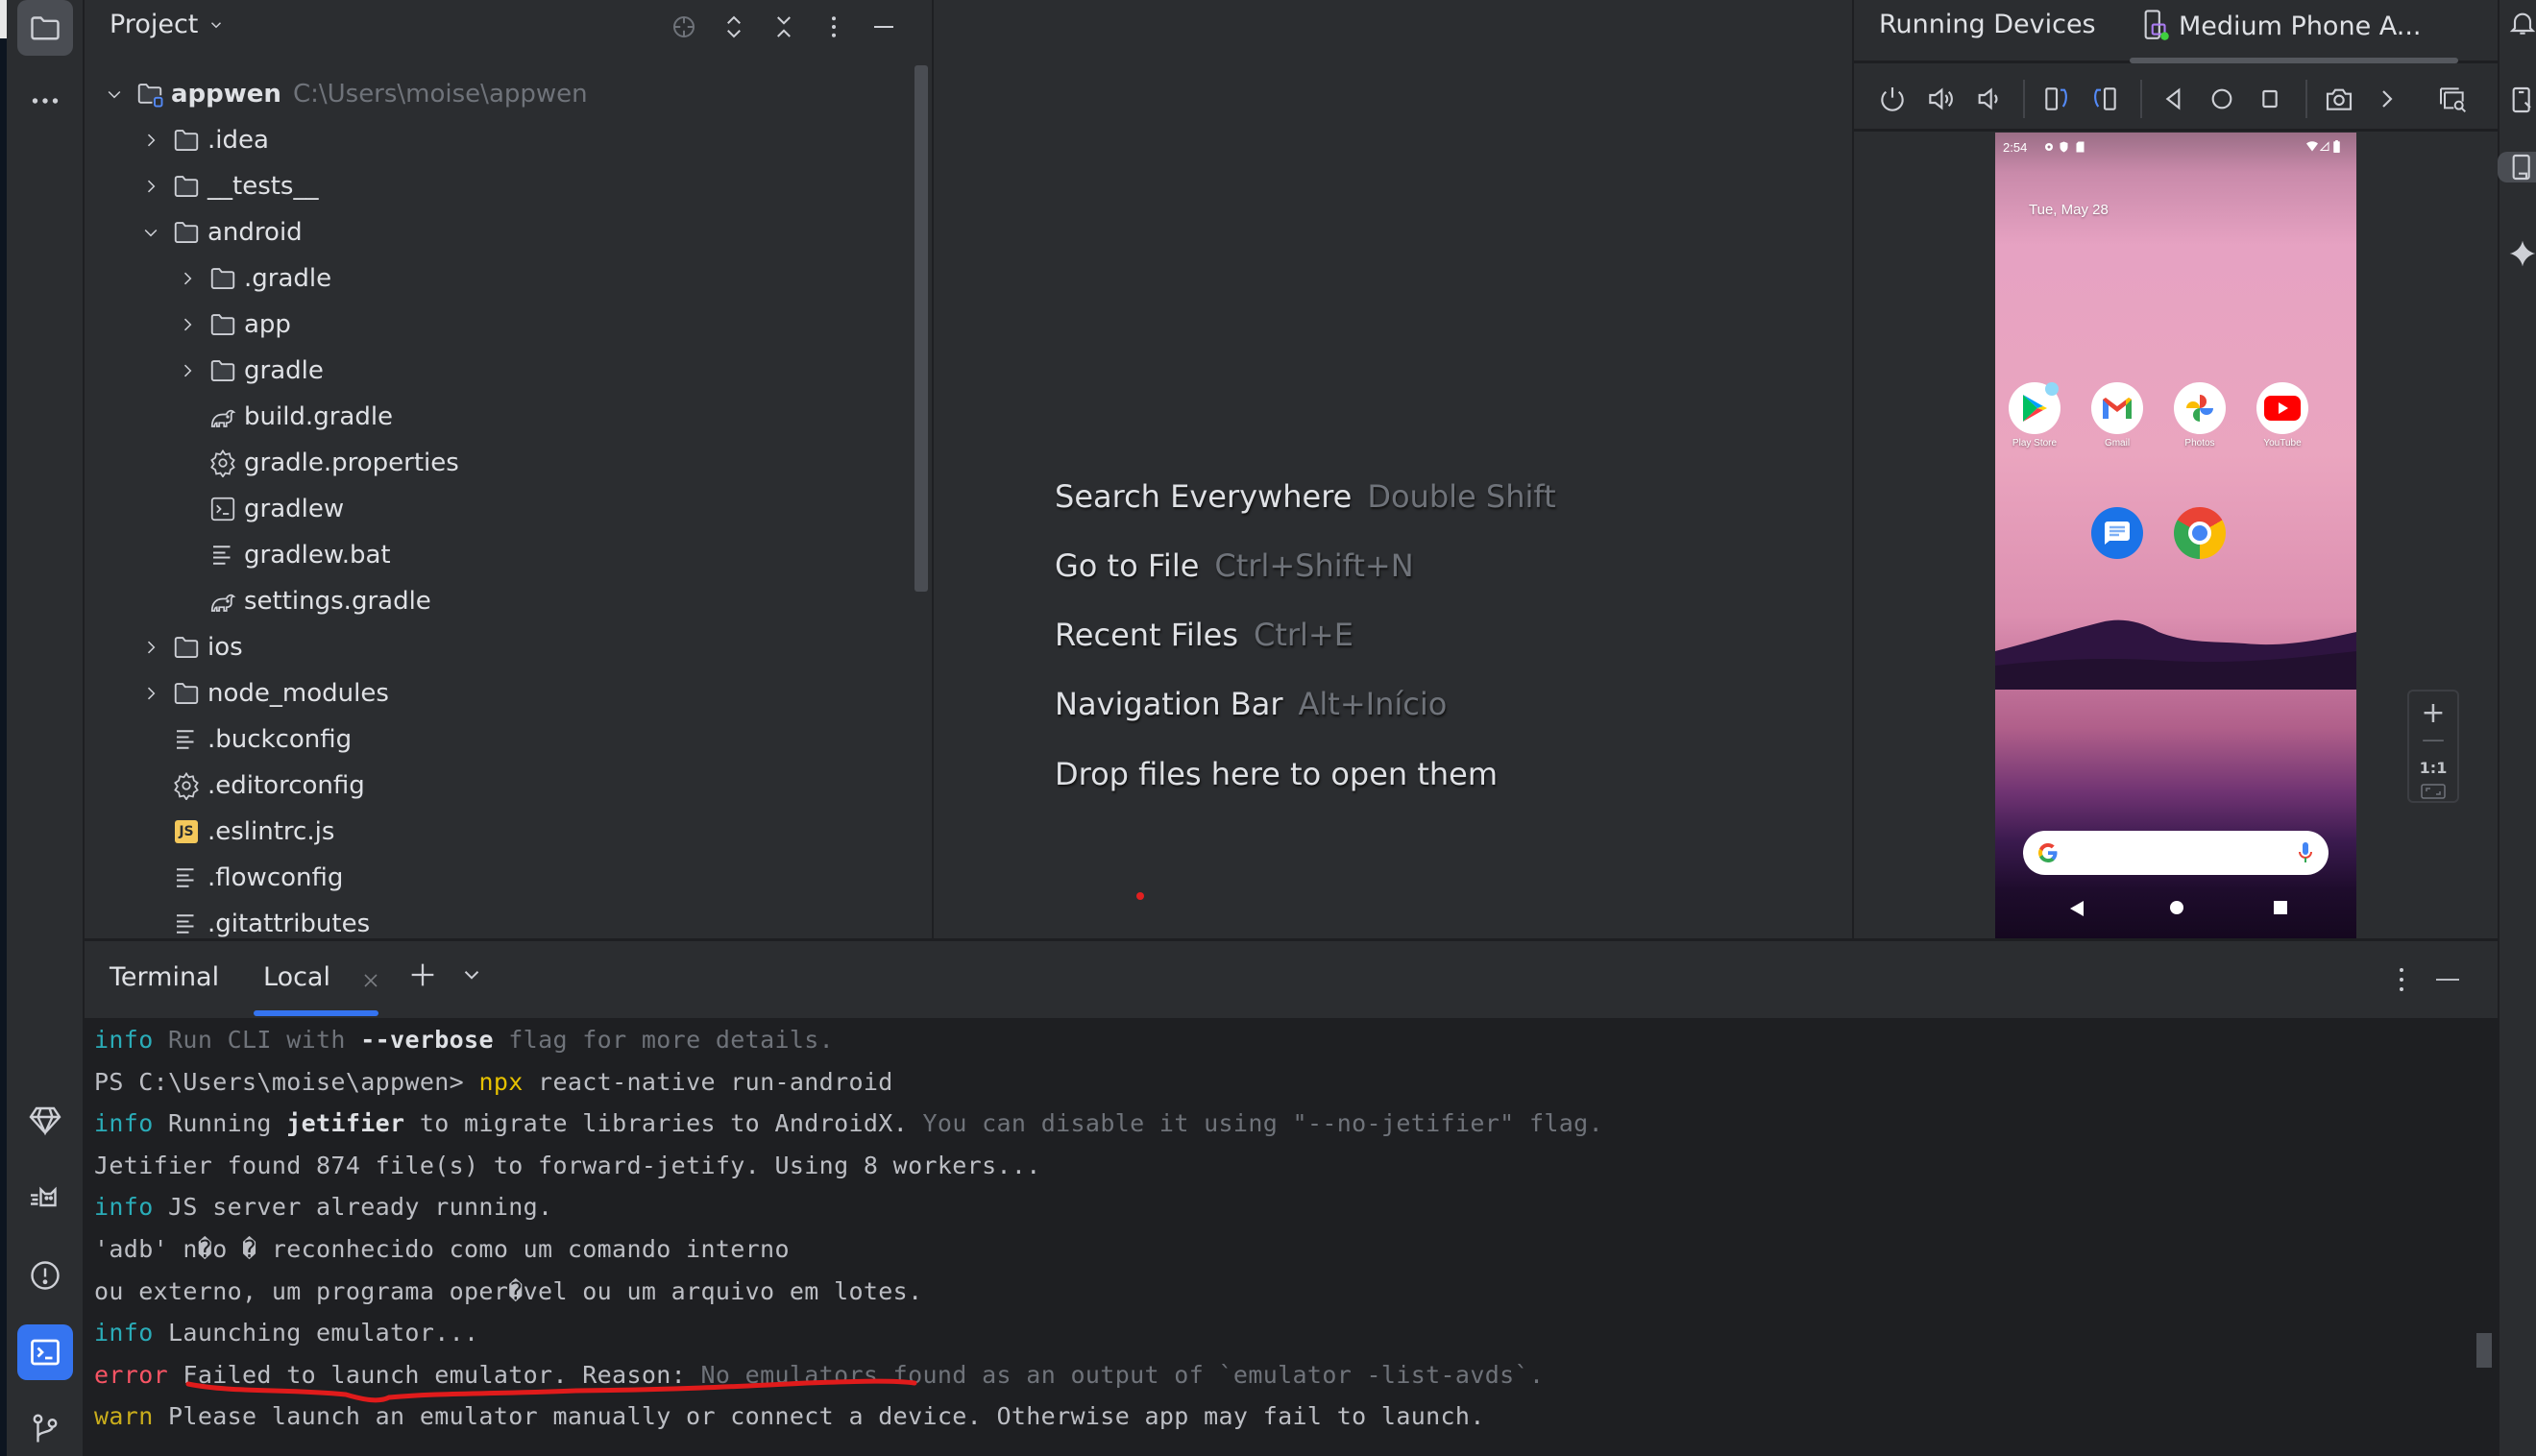  I want to click on project-options-button, so click(834, 27).